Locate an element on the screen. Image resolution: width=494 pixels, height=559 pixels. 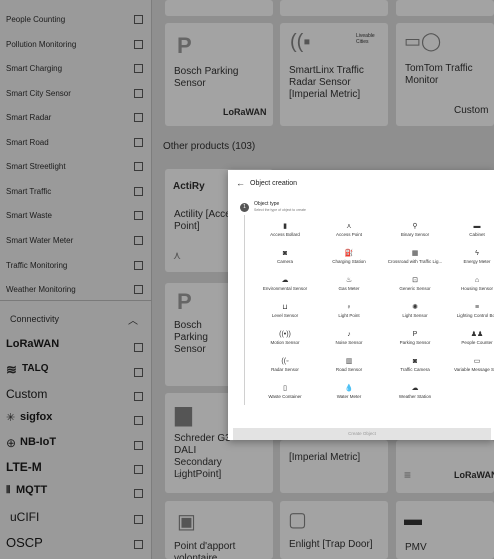
object-type-option: P Parking Sensor is located at coordinates (415, 342).